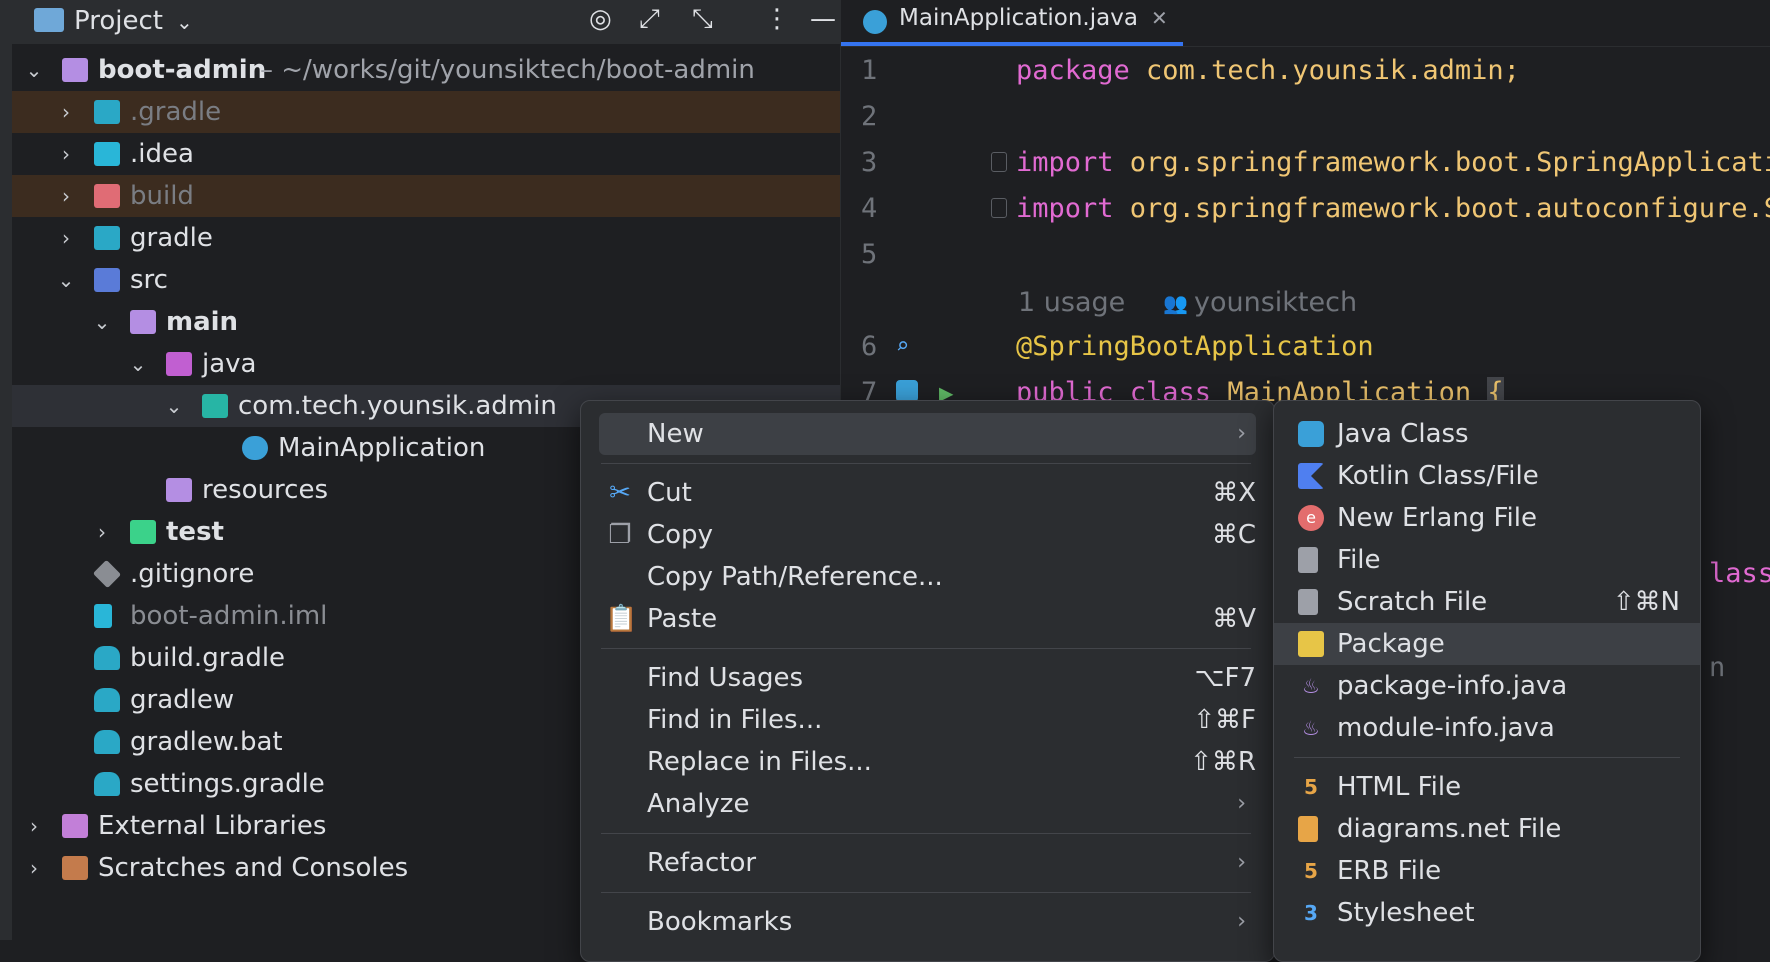 This screenshot has width=1770, height=962. Describe the element at coordinates (927, 493) in the screenshot. I see `menu-item-cut: ✂ Cut ⌘X` at that location.